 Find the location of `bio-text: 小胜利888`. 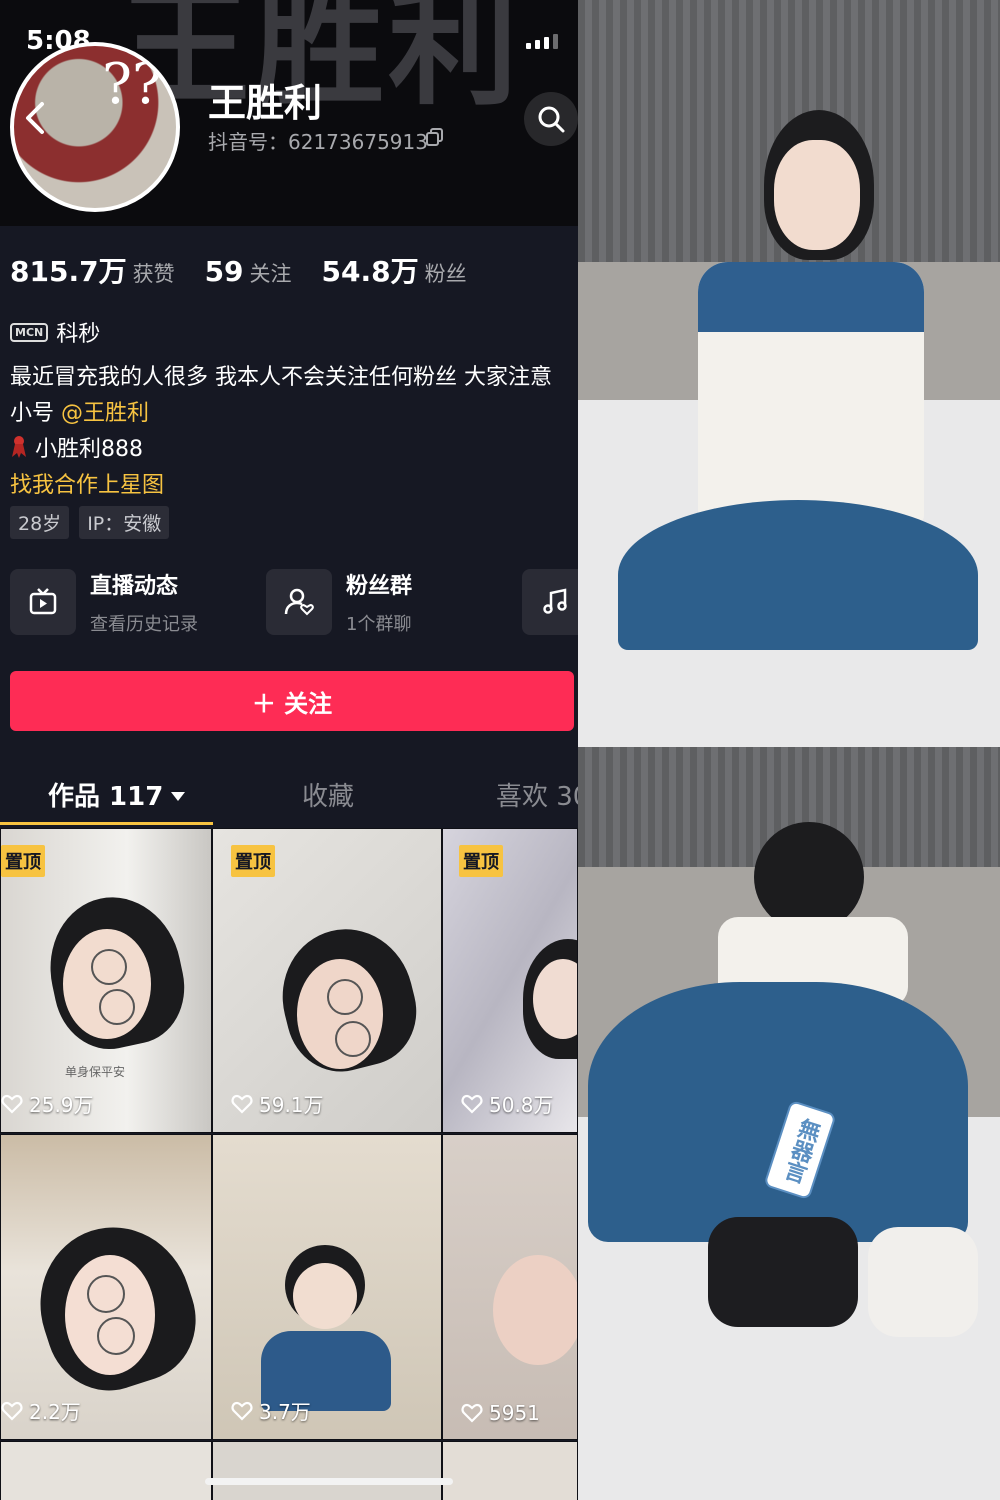

bio-text: 小胜利888 is located at coordinates (89, 449).